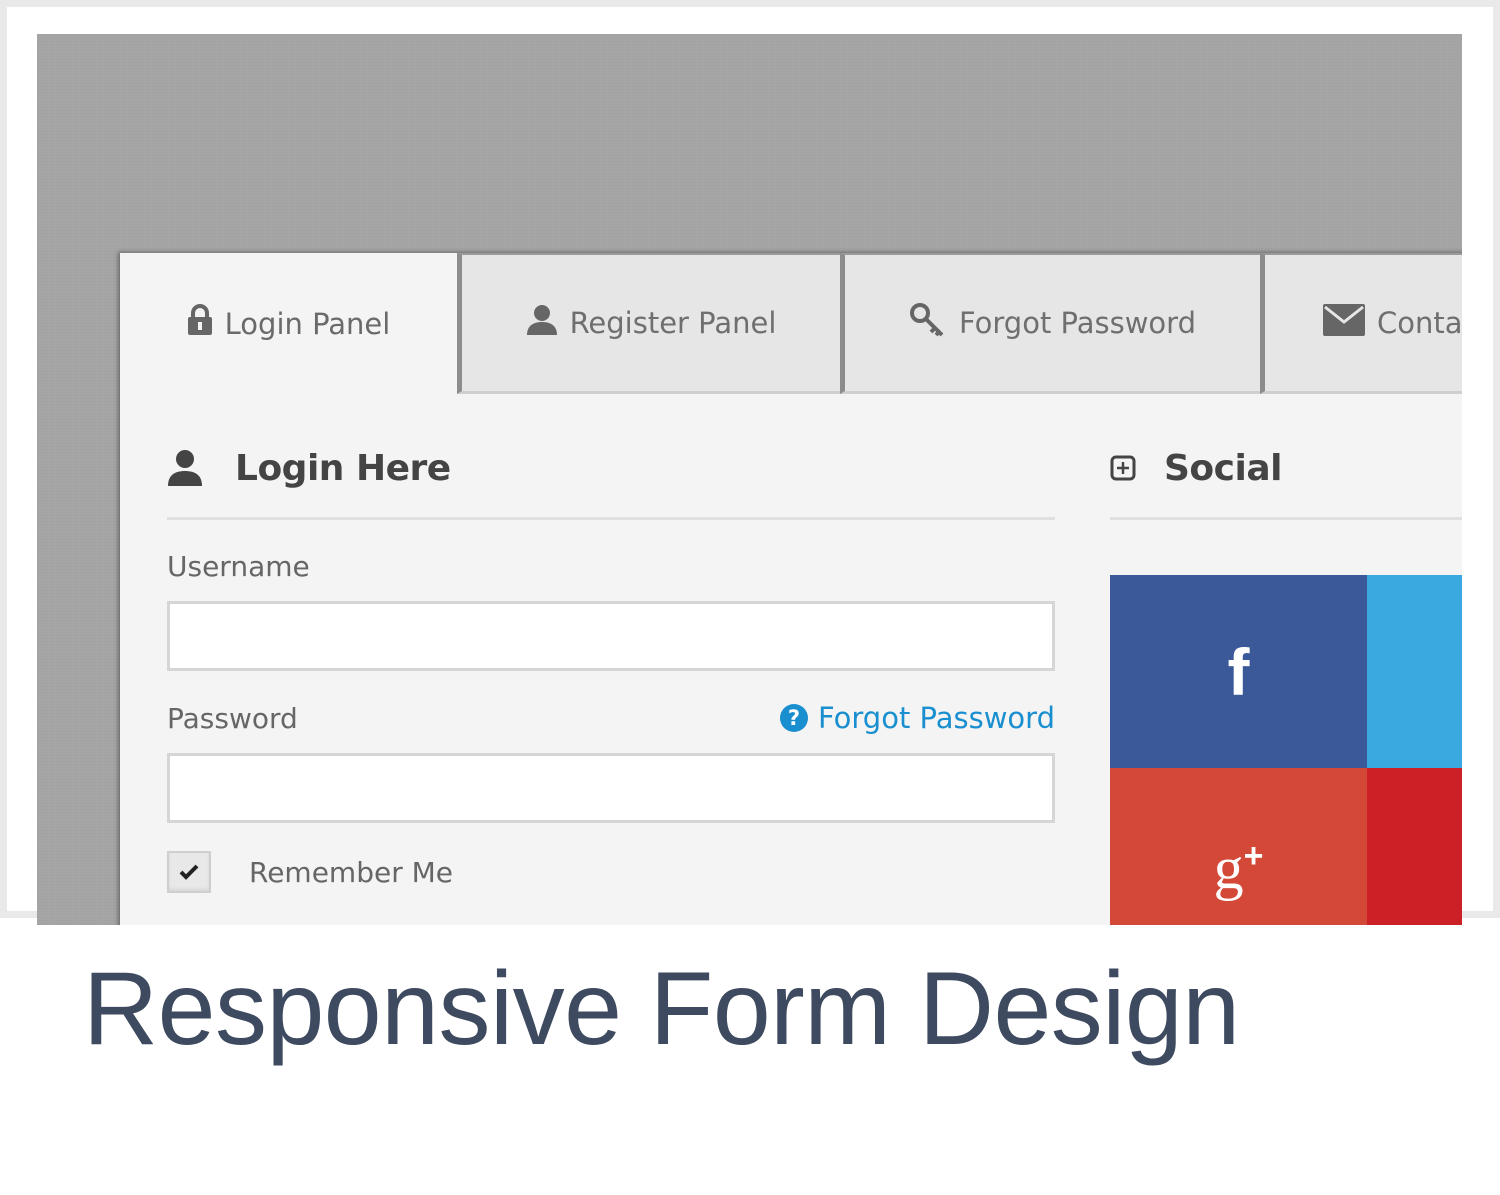 This screenshot has height=1195, width=1500. I want to click on username-input, so click(611, 636).